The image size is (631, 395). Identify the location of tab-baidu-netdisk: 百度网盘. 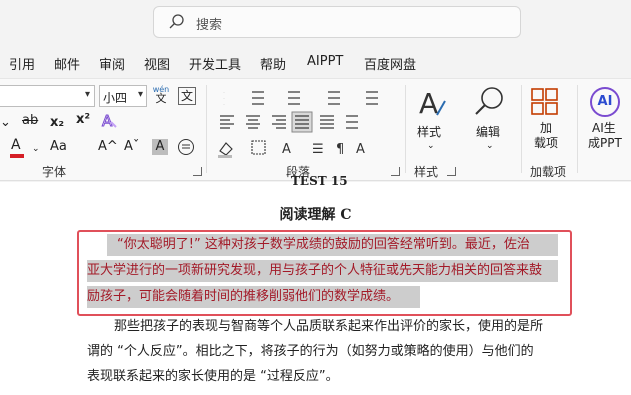
(390, 63).